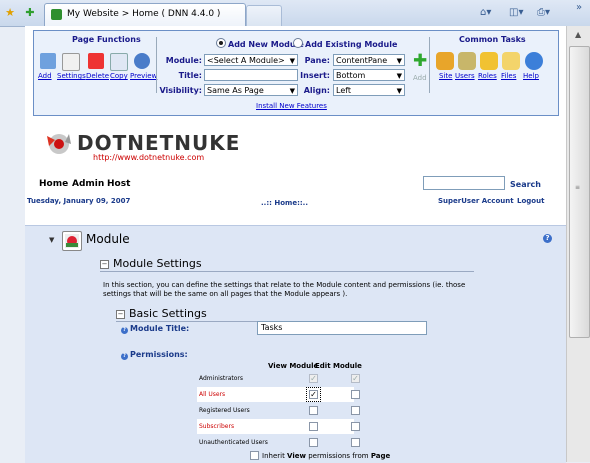 The width and height of the screenshot is (590, 463). What do you see at coordinates (183, 60) in the screenshot?
I see `module-label: Module:` at bounding box center [183, 60].